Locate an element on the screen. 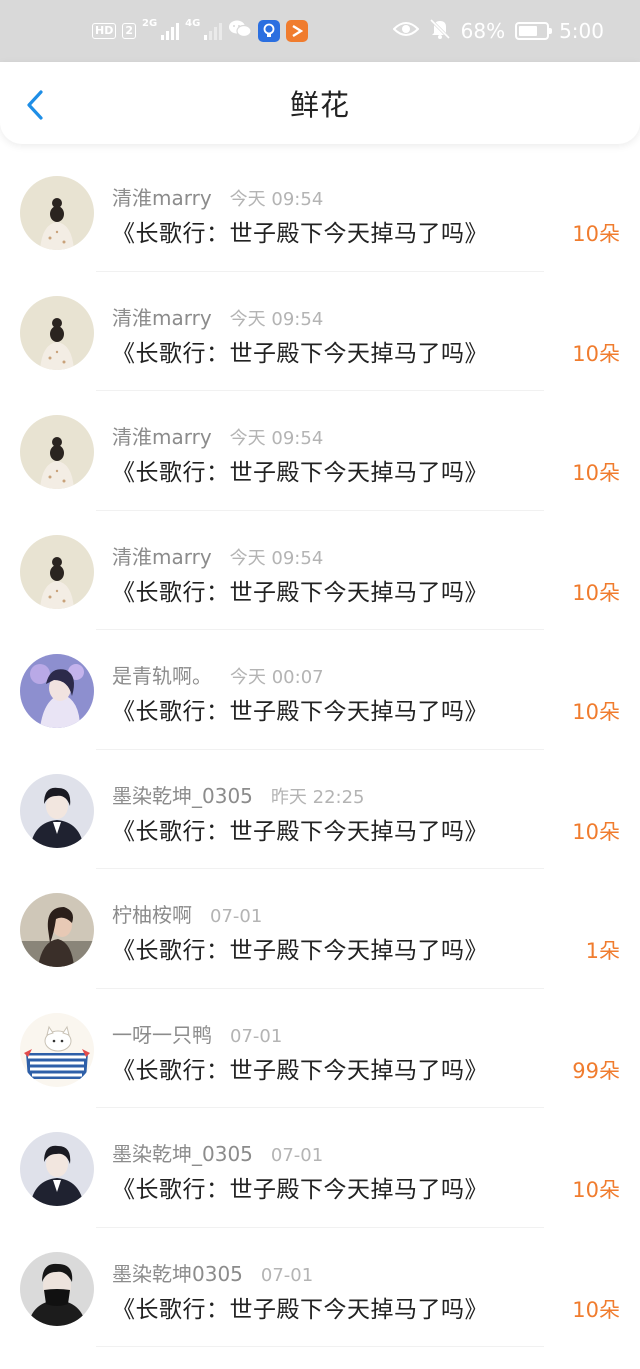 The height and width of the screenshot is (1369, 640). list-item-9: 墨染乾坤_0305 07-01 《长歌行：世子殿下今天掉马了吗》 10朵 is located at coordinates (320, 1168).